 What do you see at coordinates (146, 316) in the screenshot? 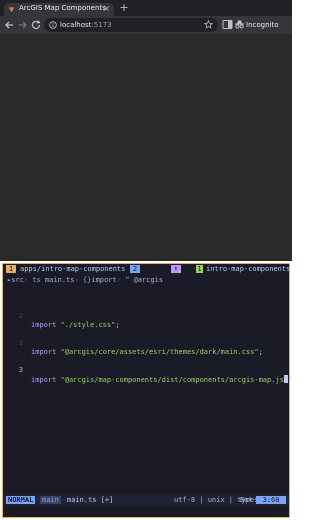
I see `code-line: 2 import "./style.css";` at bounding box center [146, 316].